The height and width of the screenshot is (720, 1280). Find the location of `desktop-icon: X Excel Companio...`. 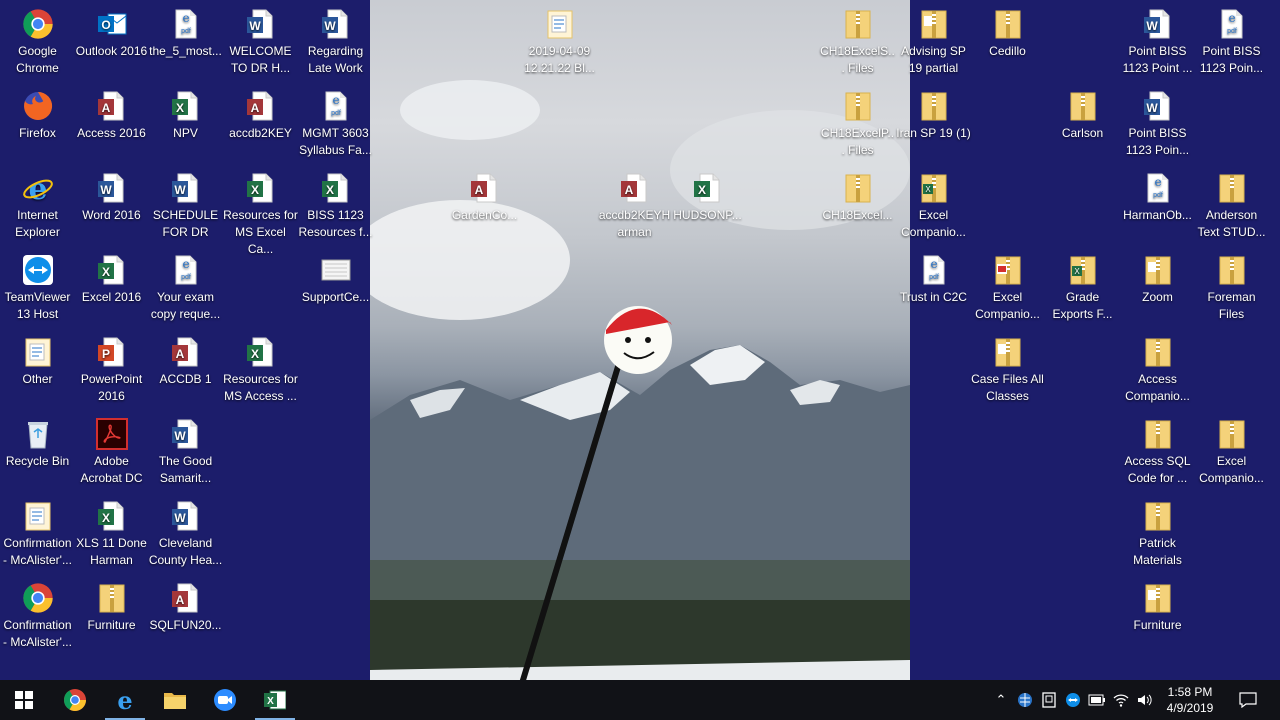

desktop-icon: X Excel Companio... is located at coordinates (933, 204).